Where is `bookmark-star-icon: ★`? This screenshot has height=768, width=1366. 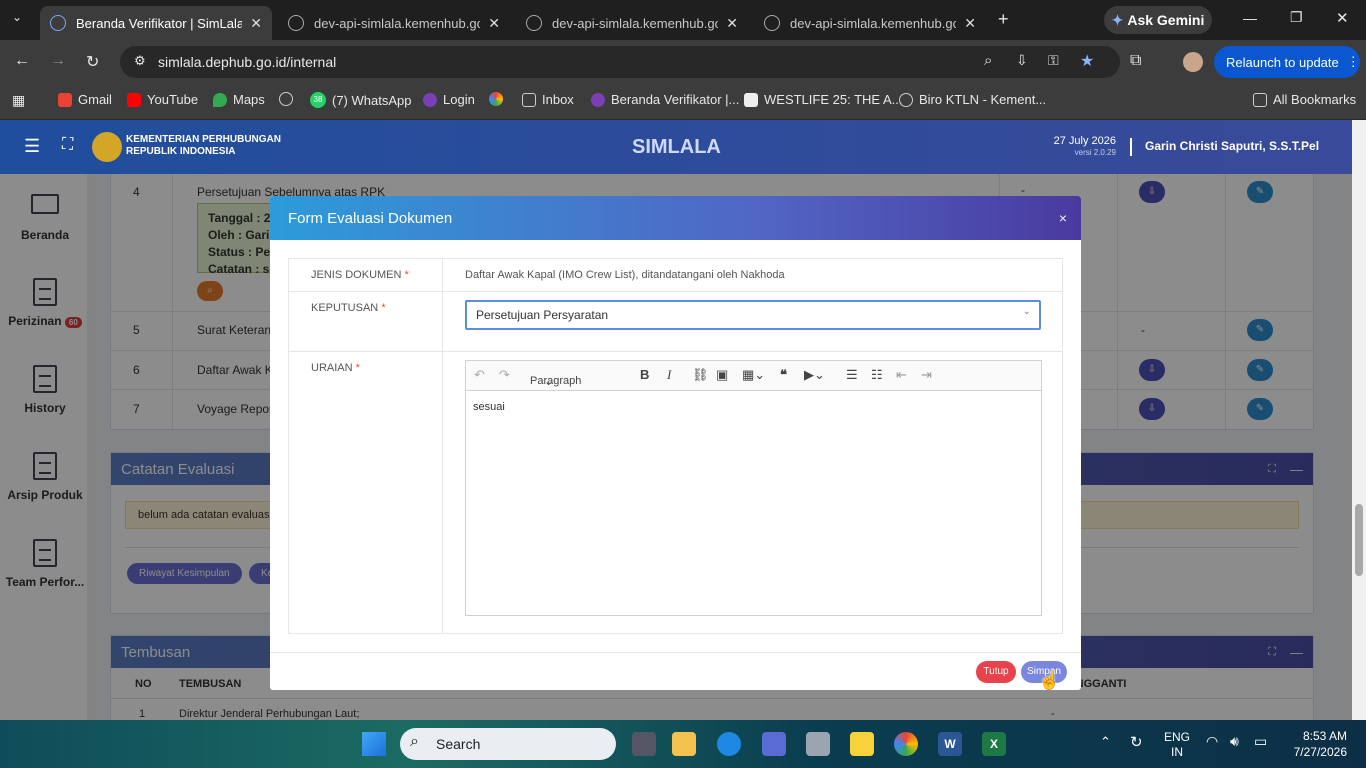 bookmark-star-icon: ★ is located at coordinates (1087, 61).